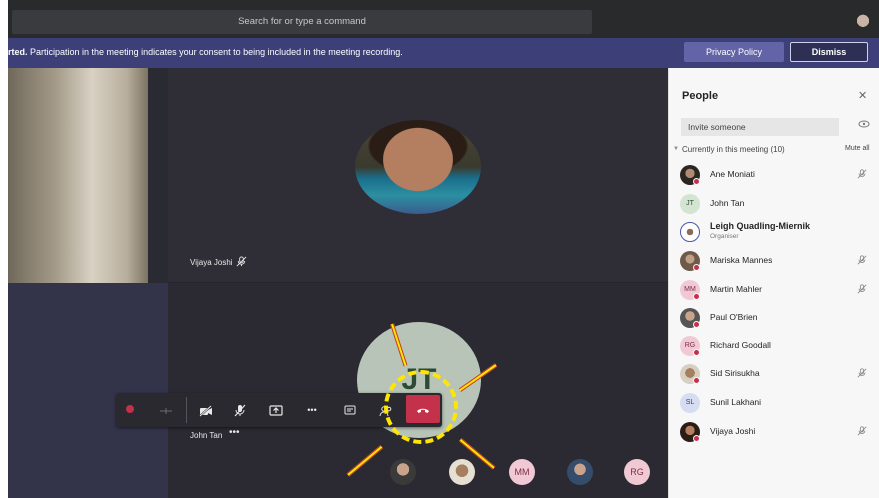 The height and width of the screenshot is (498, 879). I want to click on participant-name: Leigh Quadling-Miernik, so click(760, 226).